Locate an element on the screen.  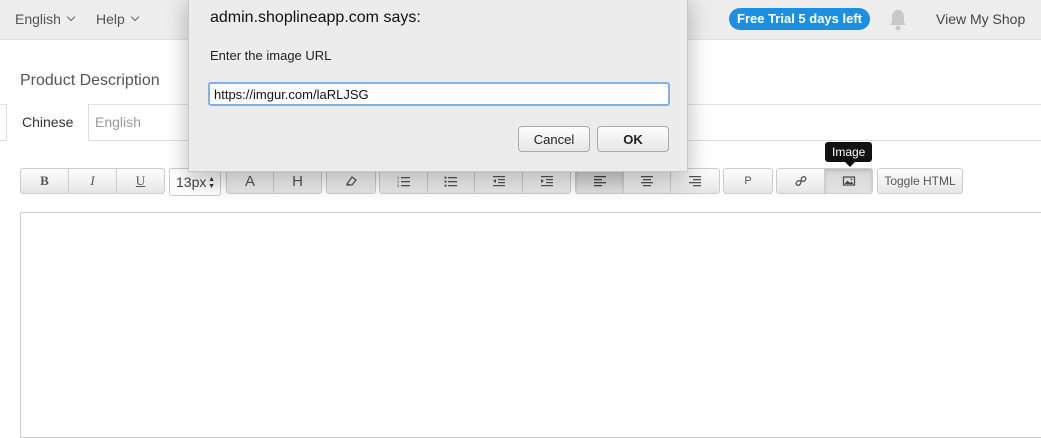
outdent-icon is located at coordinates (499, 181).